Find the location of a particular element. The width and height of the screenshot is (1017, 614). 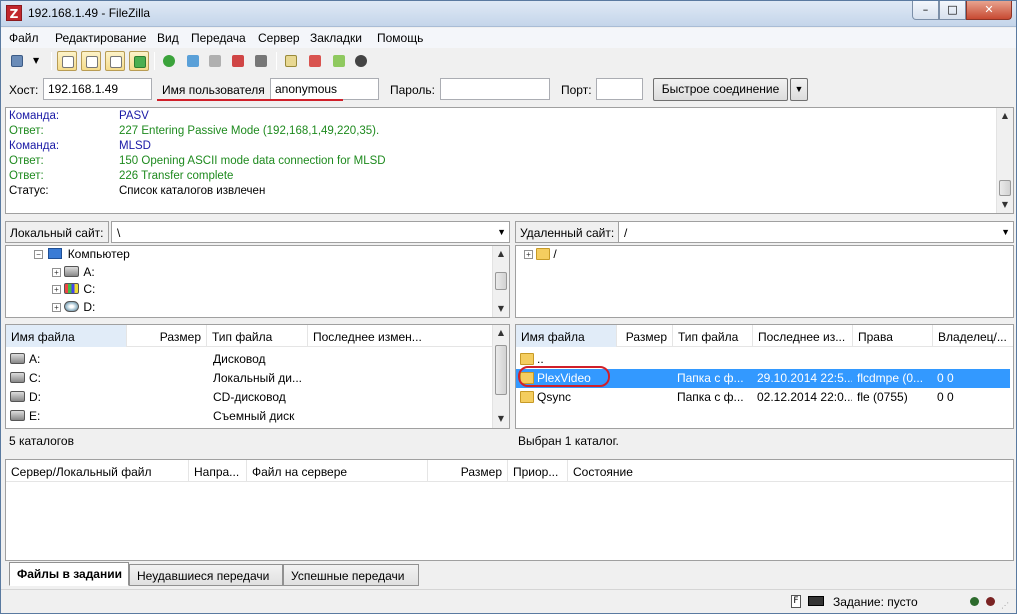

menu-transfer: Передача is located at coordinates (218, 38).